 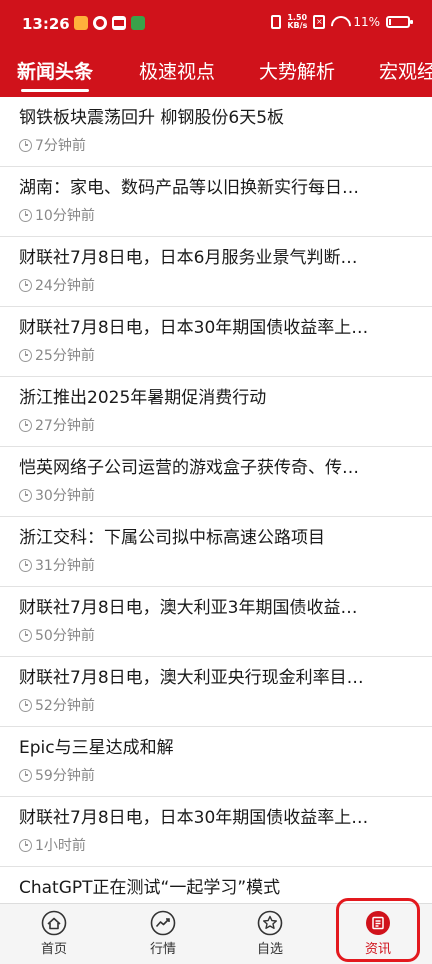 I want to click on news-time: 24分钟前, so click(x=216, y=285).